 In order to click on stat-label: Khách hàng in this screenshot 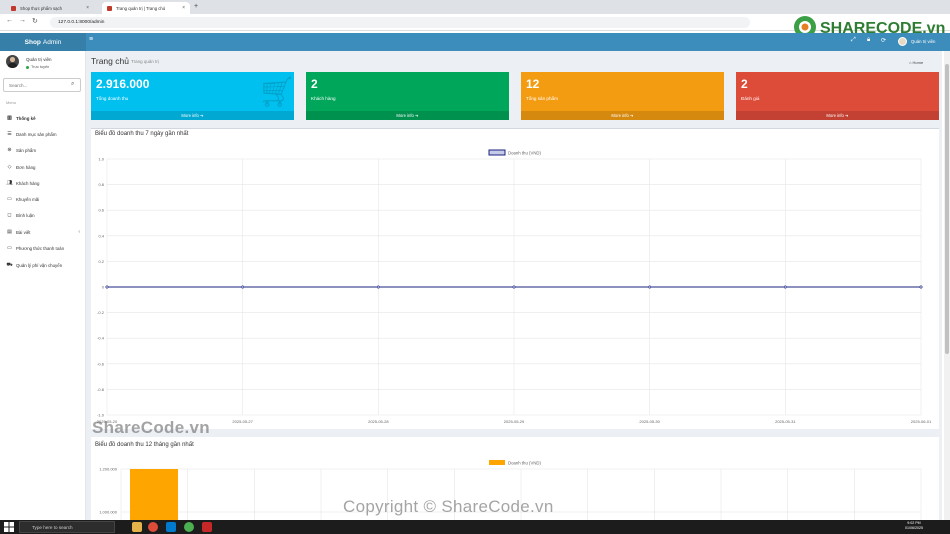, I will do `click(323, 98)`.